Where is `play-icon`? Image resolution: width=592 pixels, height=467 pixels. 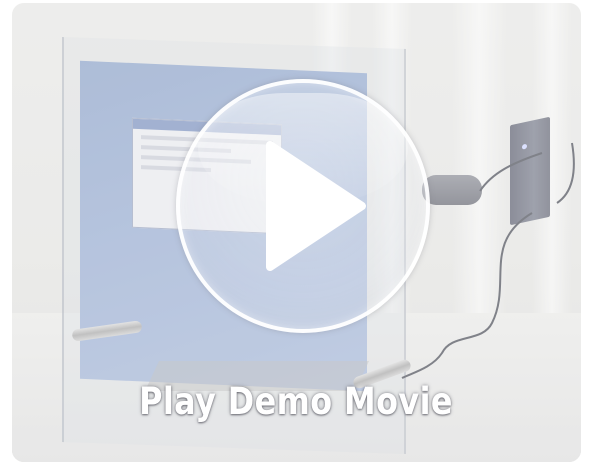
play-icon is located at coordinates (316, 206).